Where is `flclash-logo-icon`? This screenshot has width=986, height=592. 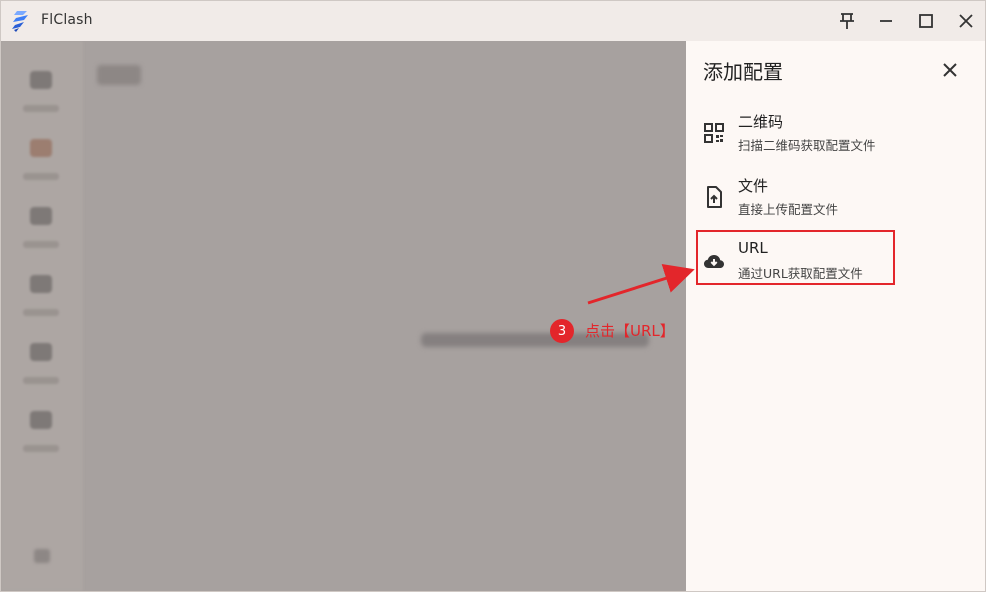 flclash-logo-icon is located at coordinates (20, 21).